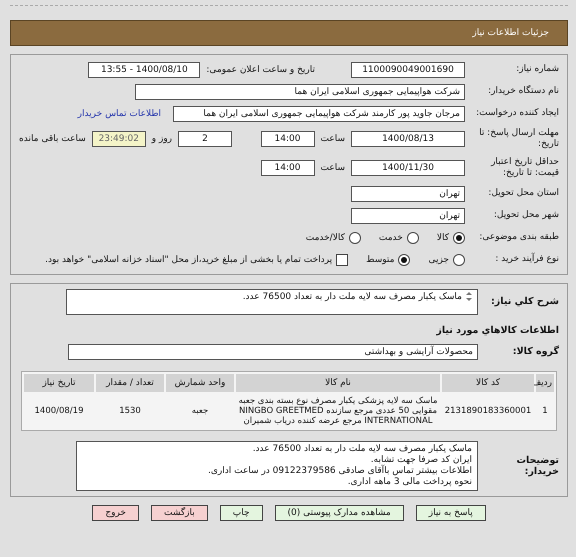 The width and height of the screenshot is (576, 557). I want to click on field-label: نوع فرآیند خرید :, so click(526, 259).